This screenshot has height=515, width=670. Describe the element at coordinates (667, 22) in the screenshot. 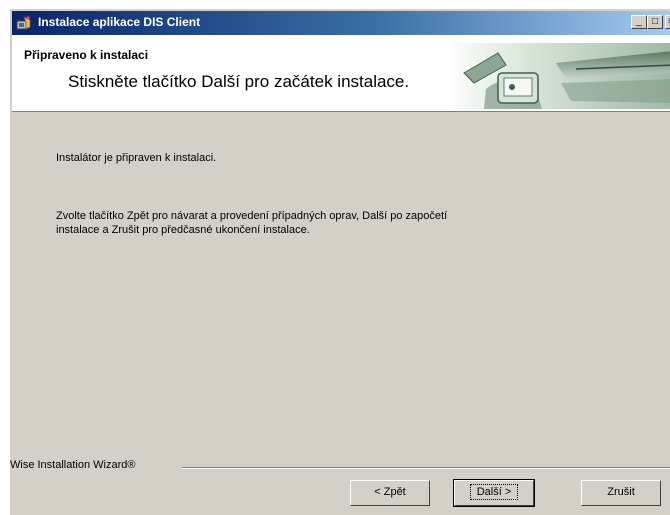

I see `close-button: ×` at that location.